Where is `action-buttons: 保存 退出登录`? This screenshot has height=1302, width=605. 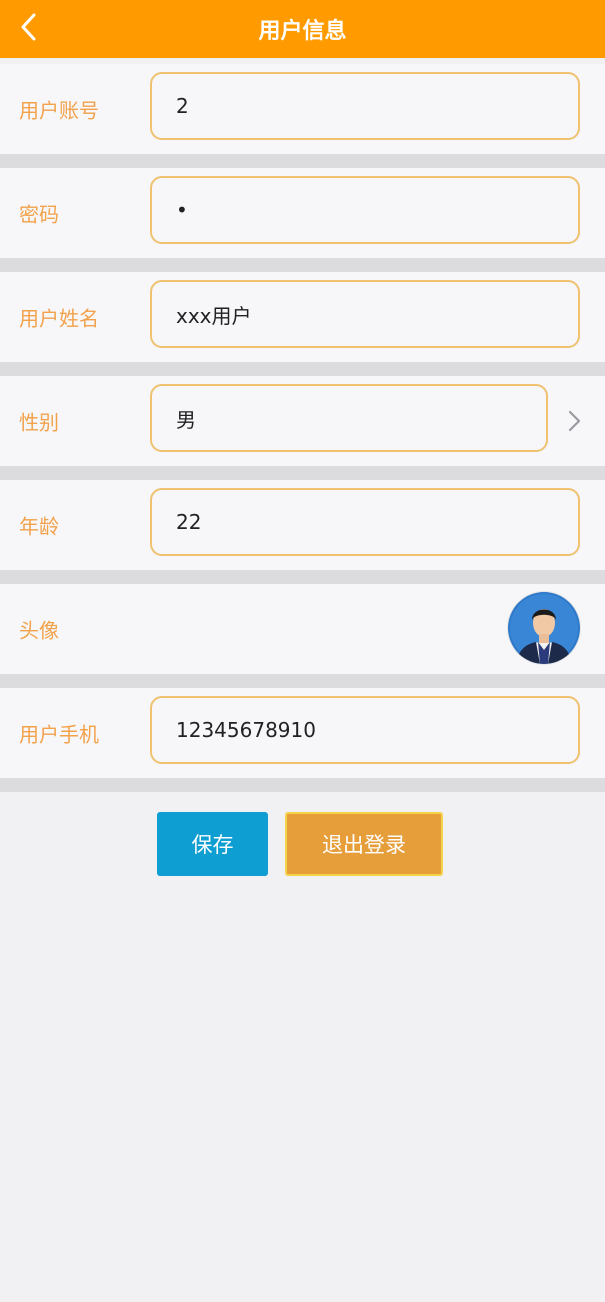
action-buttons: 保存 退出登录 is located at coordinates (302, 844).